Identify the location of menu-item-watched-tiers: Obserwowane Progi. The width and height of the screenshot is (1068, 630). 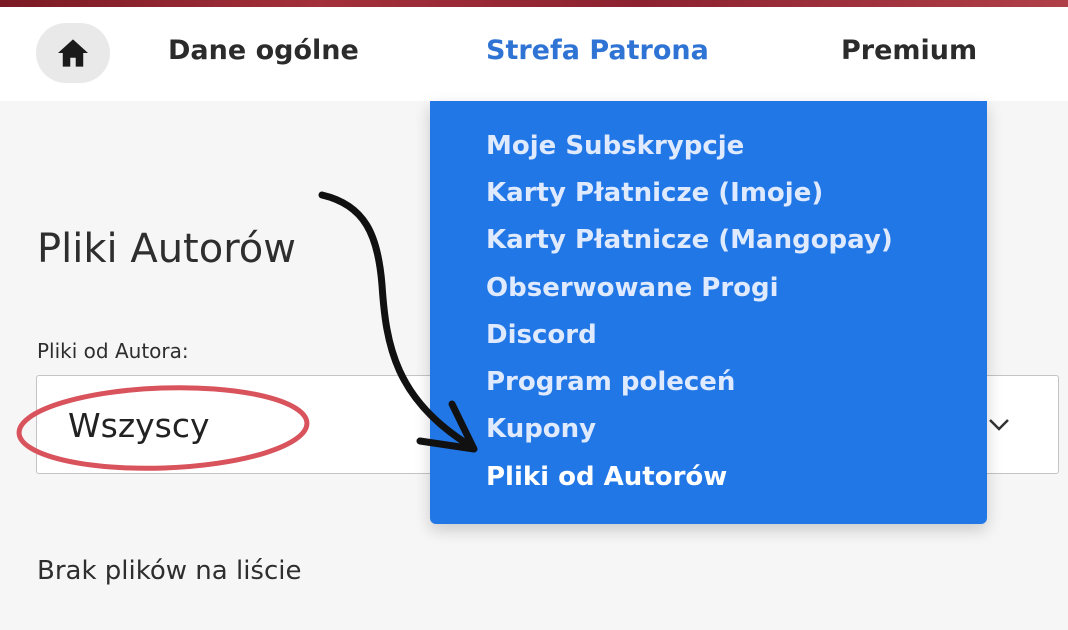
(632, 288).